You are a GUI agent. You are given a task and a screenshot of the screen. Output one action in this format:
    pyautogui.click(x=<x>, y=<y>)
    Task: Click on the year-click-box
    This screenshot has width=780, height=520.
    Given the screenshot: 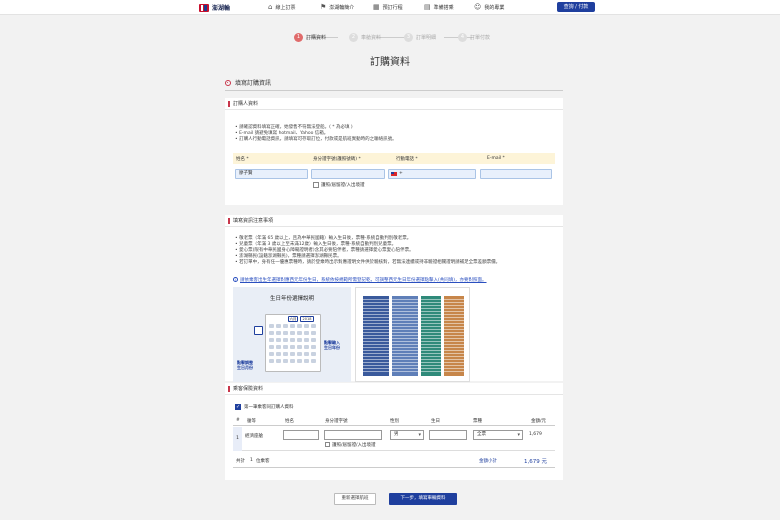 What is the action you would take?
    pyautogui.click(x=258, y=330)
    